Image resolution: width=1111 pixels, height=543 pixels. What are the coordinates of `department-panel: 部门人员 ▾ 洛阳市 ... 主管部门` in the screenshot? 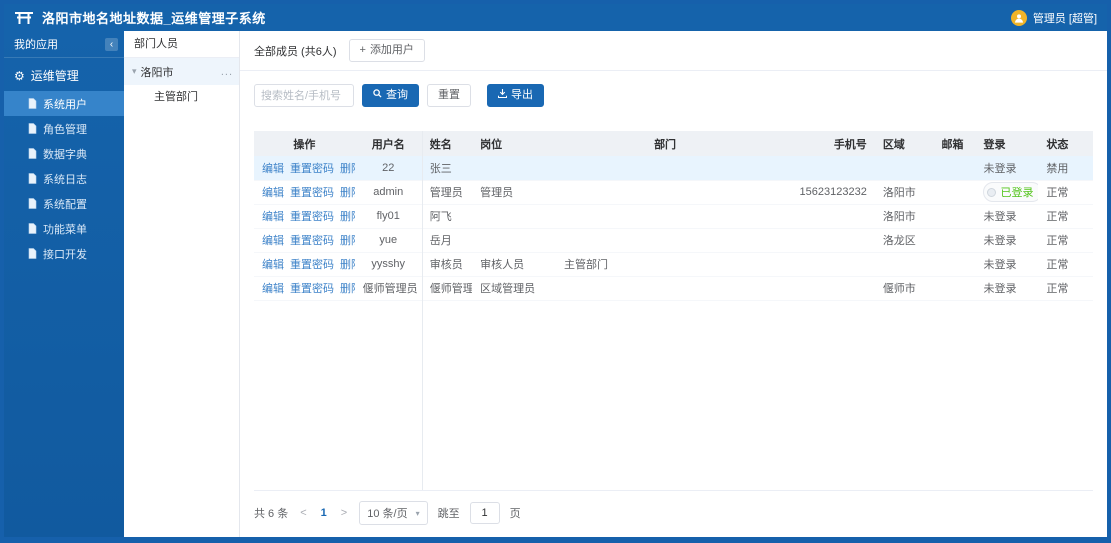 It's located at (182, 284).